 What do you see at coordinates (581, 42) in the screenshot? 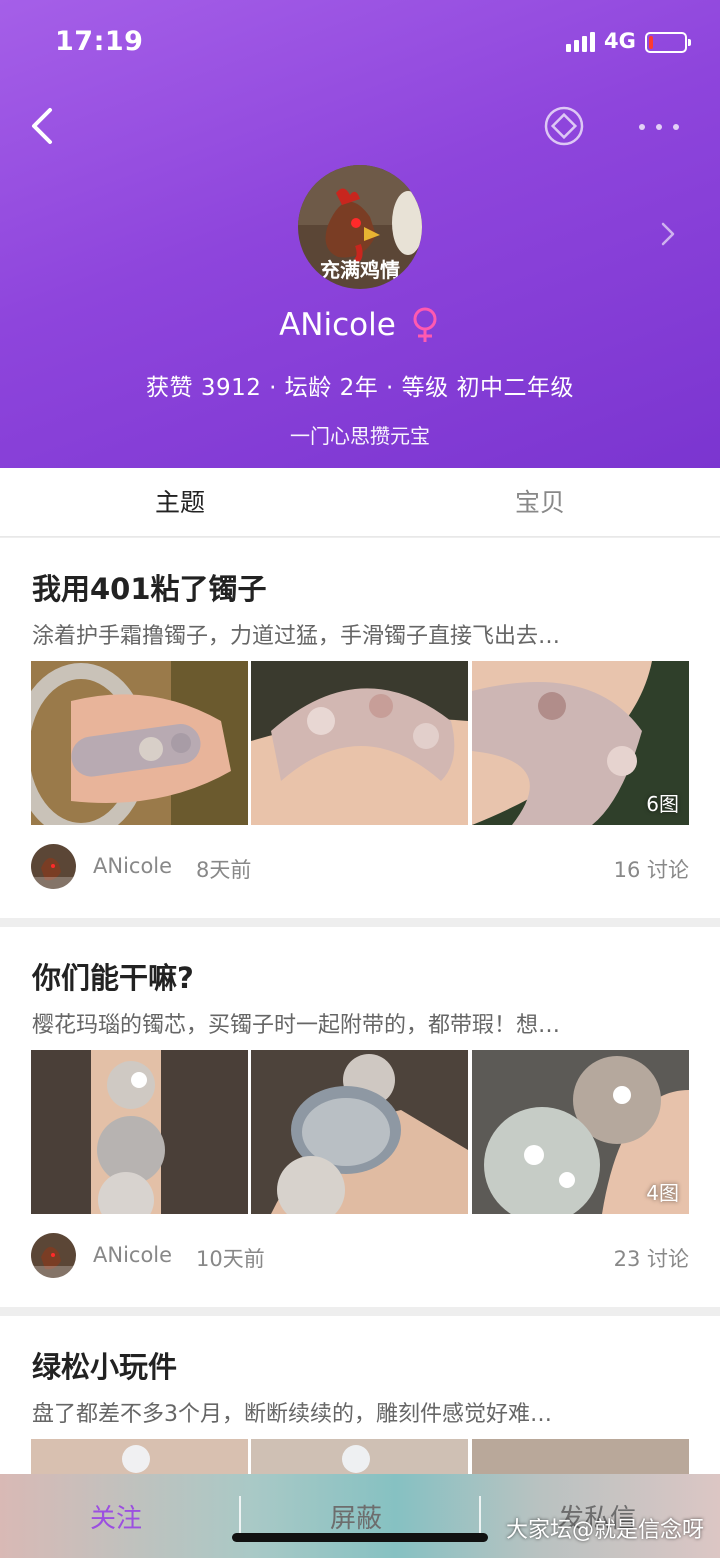
I see `signal-icon` at bounding box center [581, 42].